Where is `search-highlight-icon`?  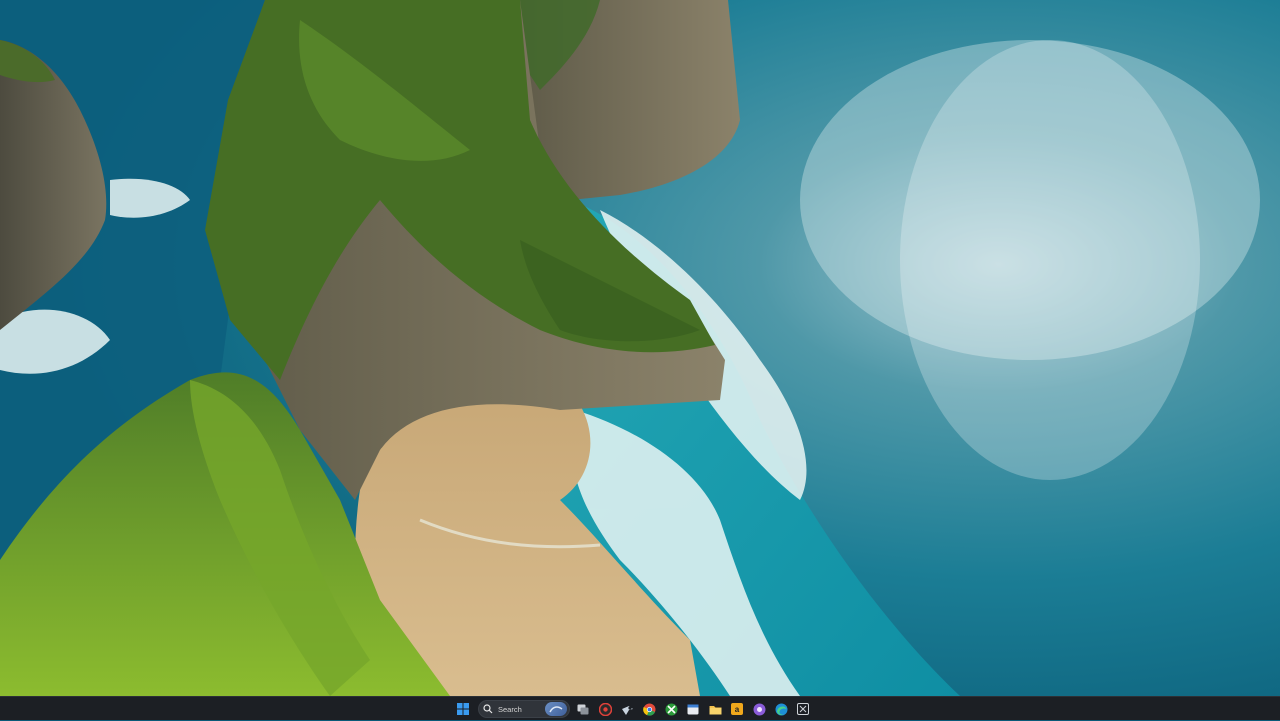 search-highlight-icon is located at coordinates (556, 709).